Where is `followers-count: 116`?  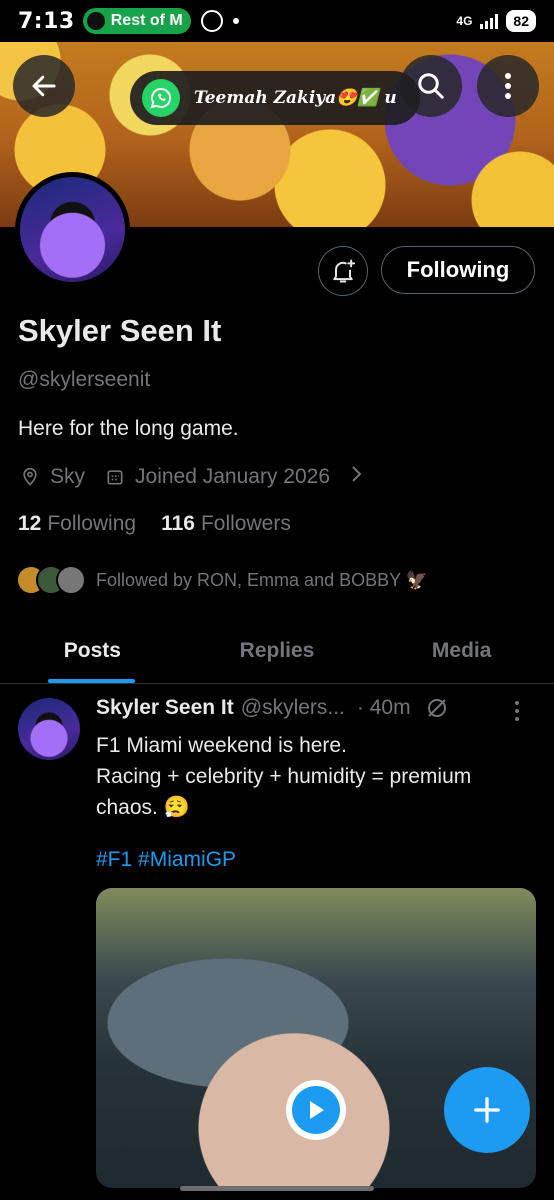 followers-count: 116 is located at coordinates (178, 523).